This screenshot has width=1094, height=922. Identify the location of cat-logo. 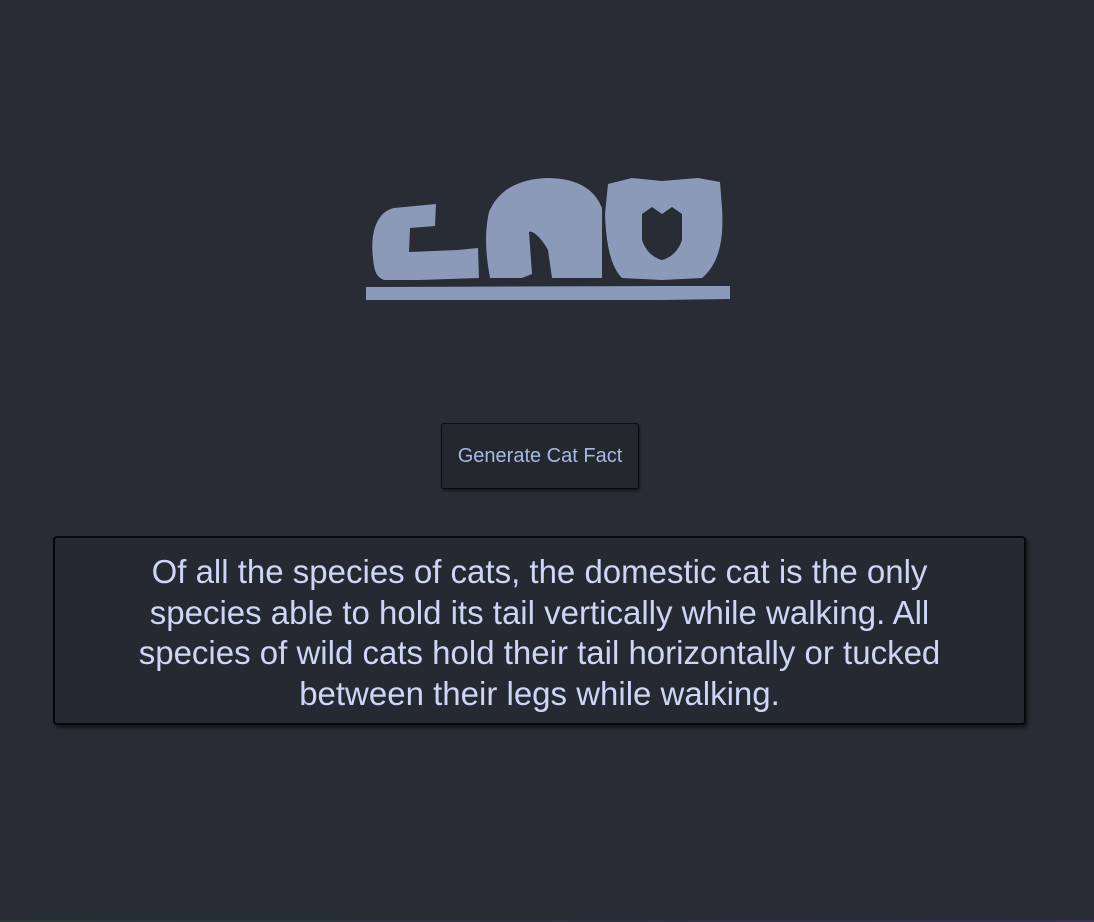
(548, 239).